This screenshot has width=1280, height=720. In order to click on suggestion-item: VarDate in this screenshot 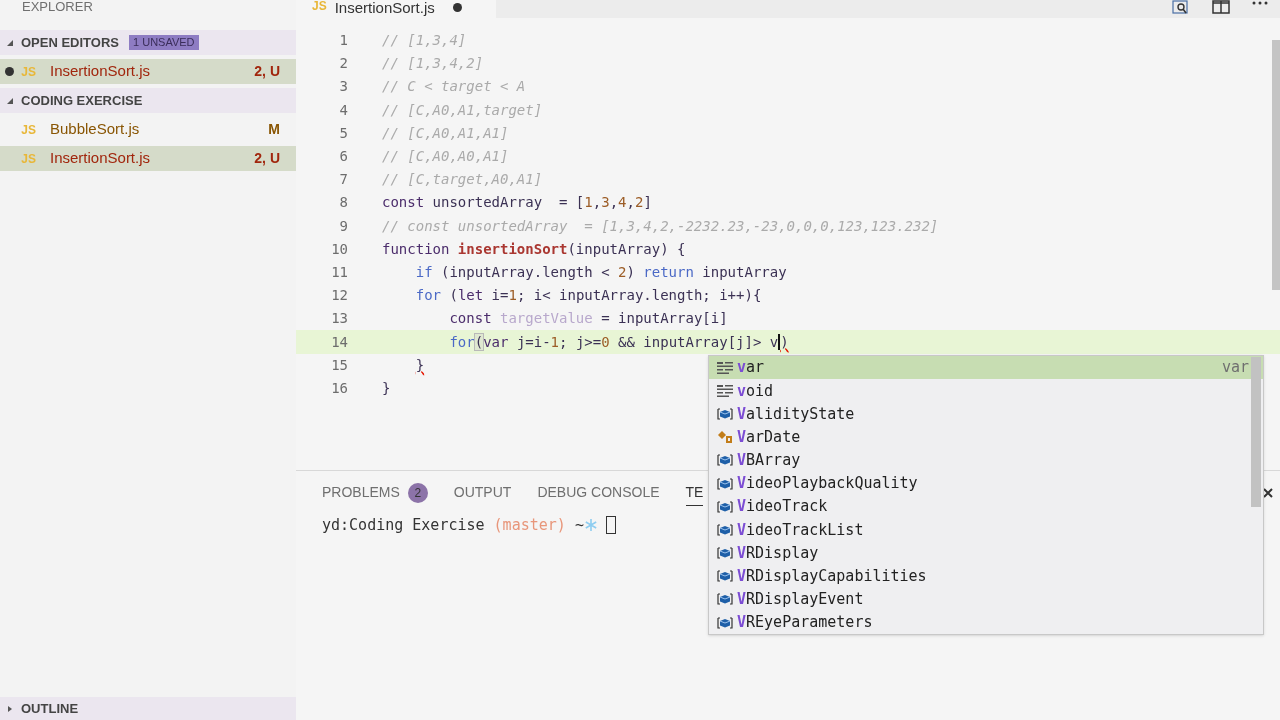, I will do `click(986, 437)`.